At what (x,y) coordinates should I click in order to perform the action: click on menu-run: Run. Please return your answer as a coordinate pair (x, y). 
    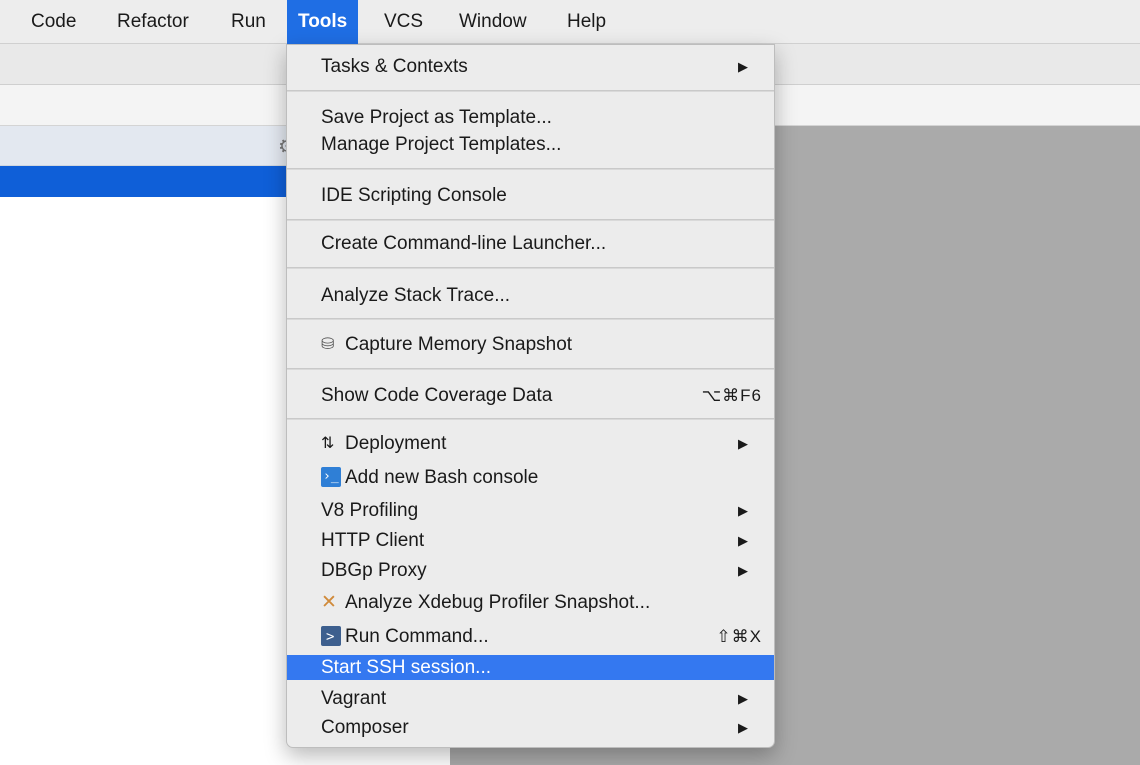
    Looking at the image, I should click on (248, 22).